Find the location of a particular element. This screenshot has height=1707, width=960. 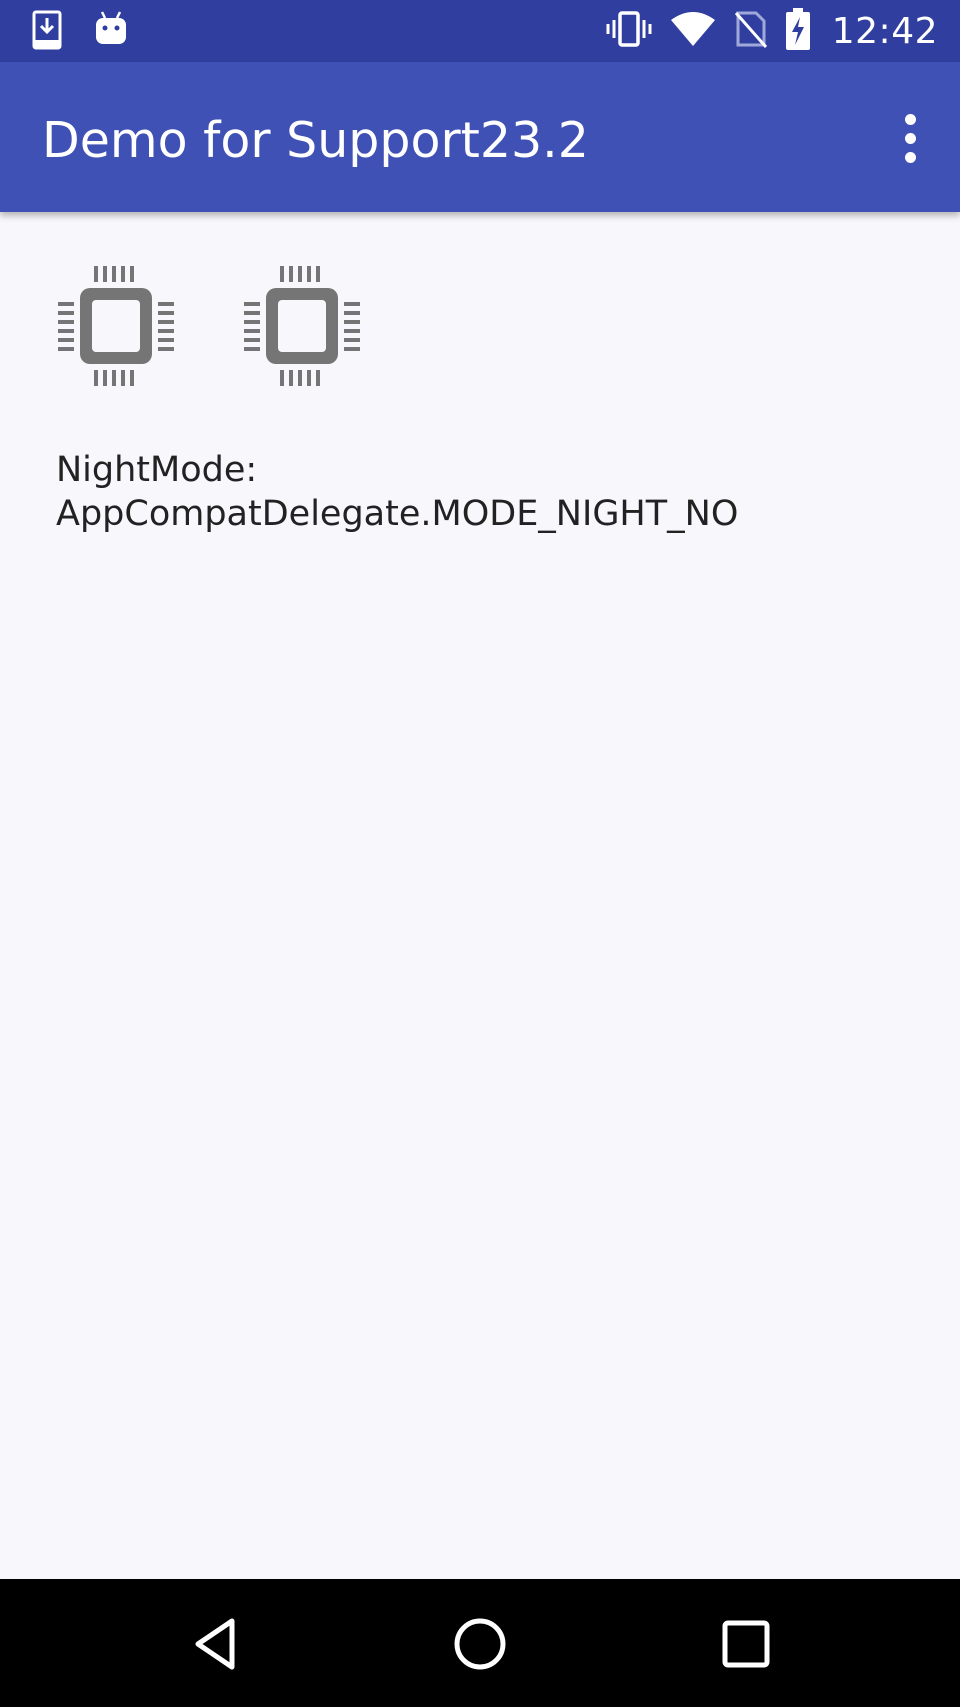

android-debug-icon is located at coordinates (111, 32).